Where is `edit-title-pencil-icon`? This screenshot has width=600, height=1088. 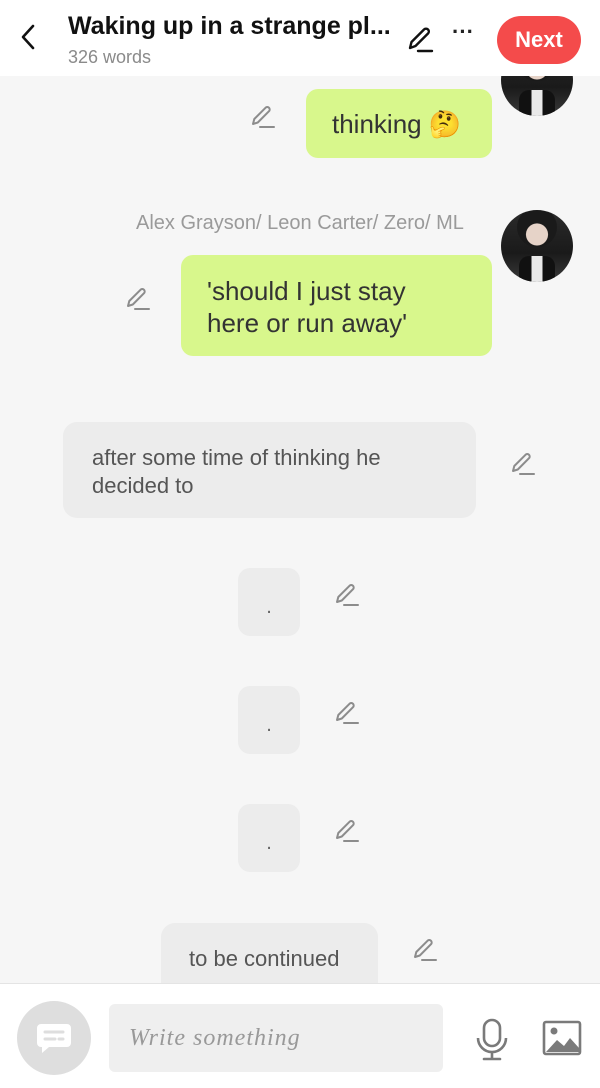
edit-title-pencil-icon is located at coordinates (419, 39).